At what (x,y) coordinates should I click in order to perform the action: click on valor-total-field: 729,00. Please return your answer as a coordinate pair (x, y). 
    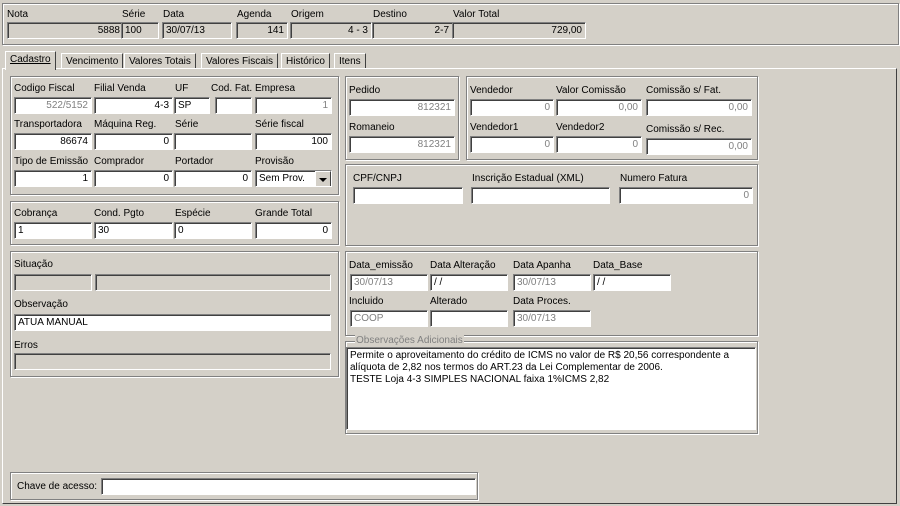
    Looking at the image, I should click on (519, 30).